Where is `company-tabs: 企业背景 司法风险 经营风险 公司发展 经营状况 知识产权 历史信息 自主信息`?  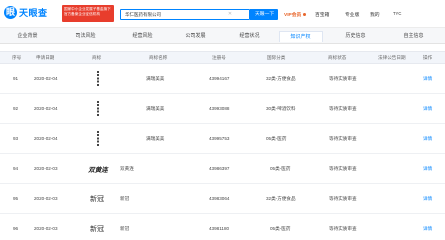 company-tabs: 企业背景 司法风险 经营风险 公司发展 经营状况 知识产权 历史信息 自主信息 is located at coordinates (222, 36).